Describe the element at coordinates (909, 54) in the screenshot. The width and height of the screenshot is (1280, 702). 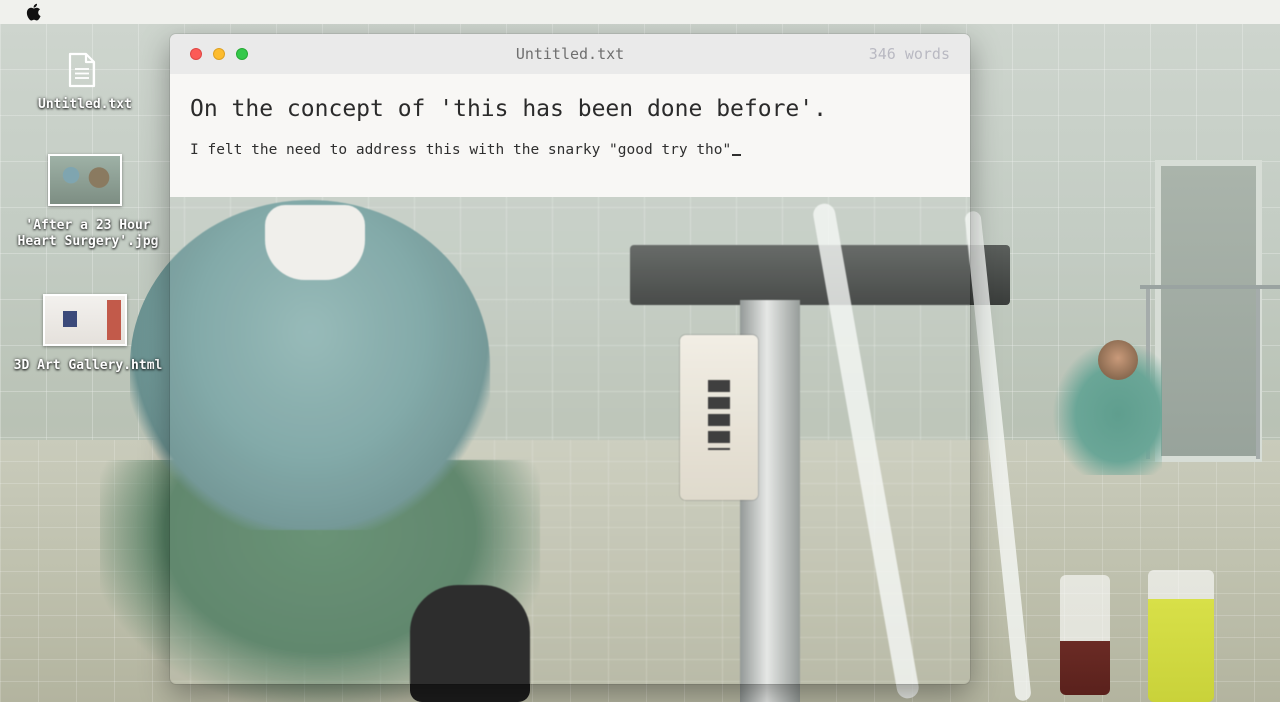
I see `word-count: 346 words` at that location.